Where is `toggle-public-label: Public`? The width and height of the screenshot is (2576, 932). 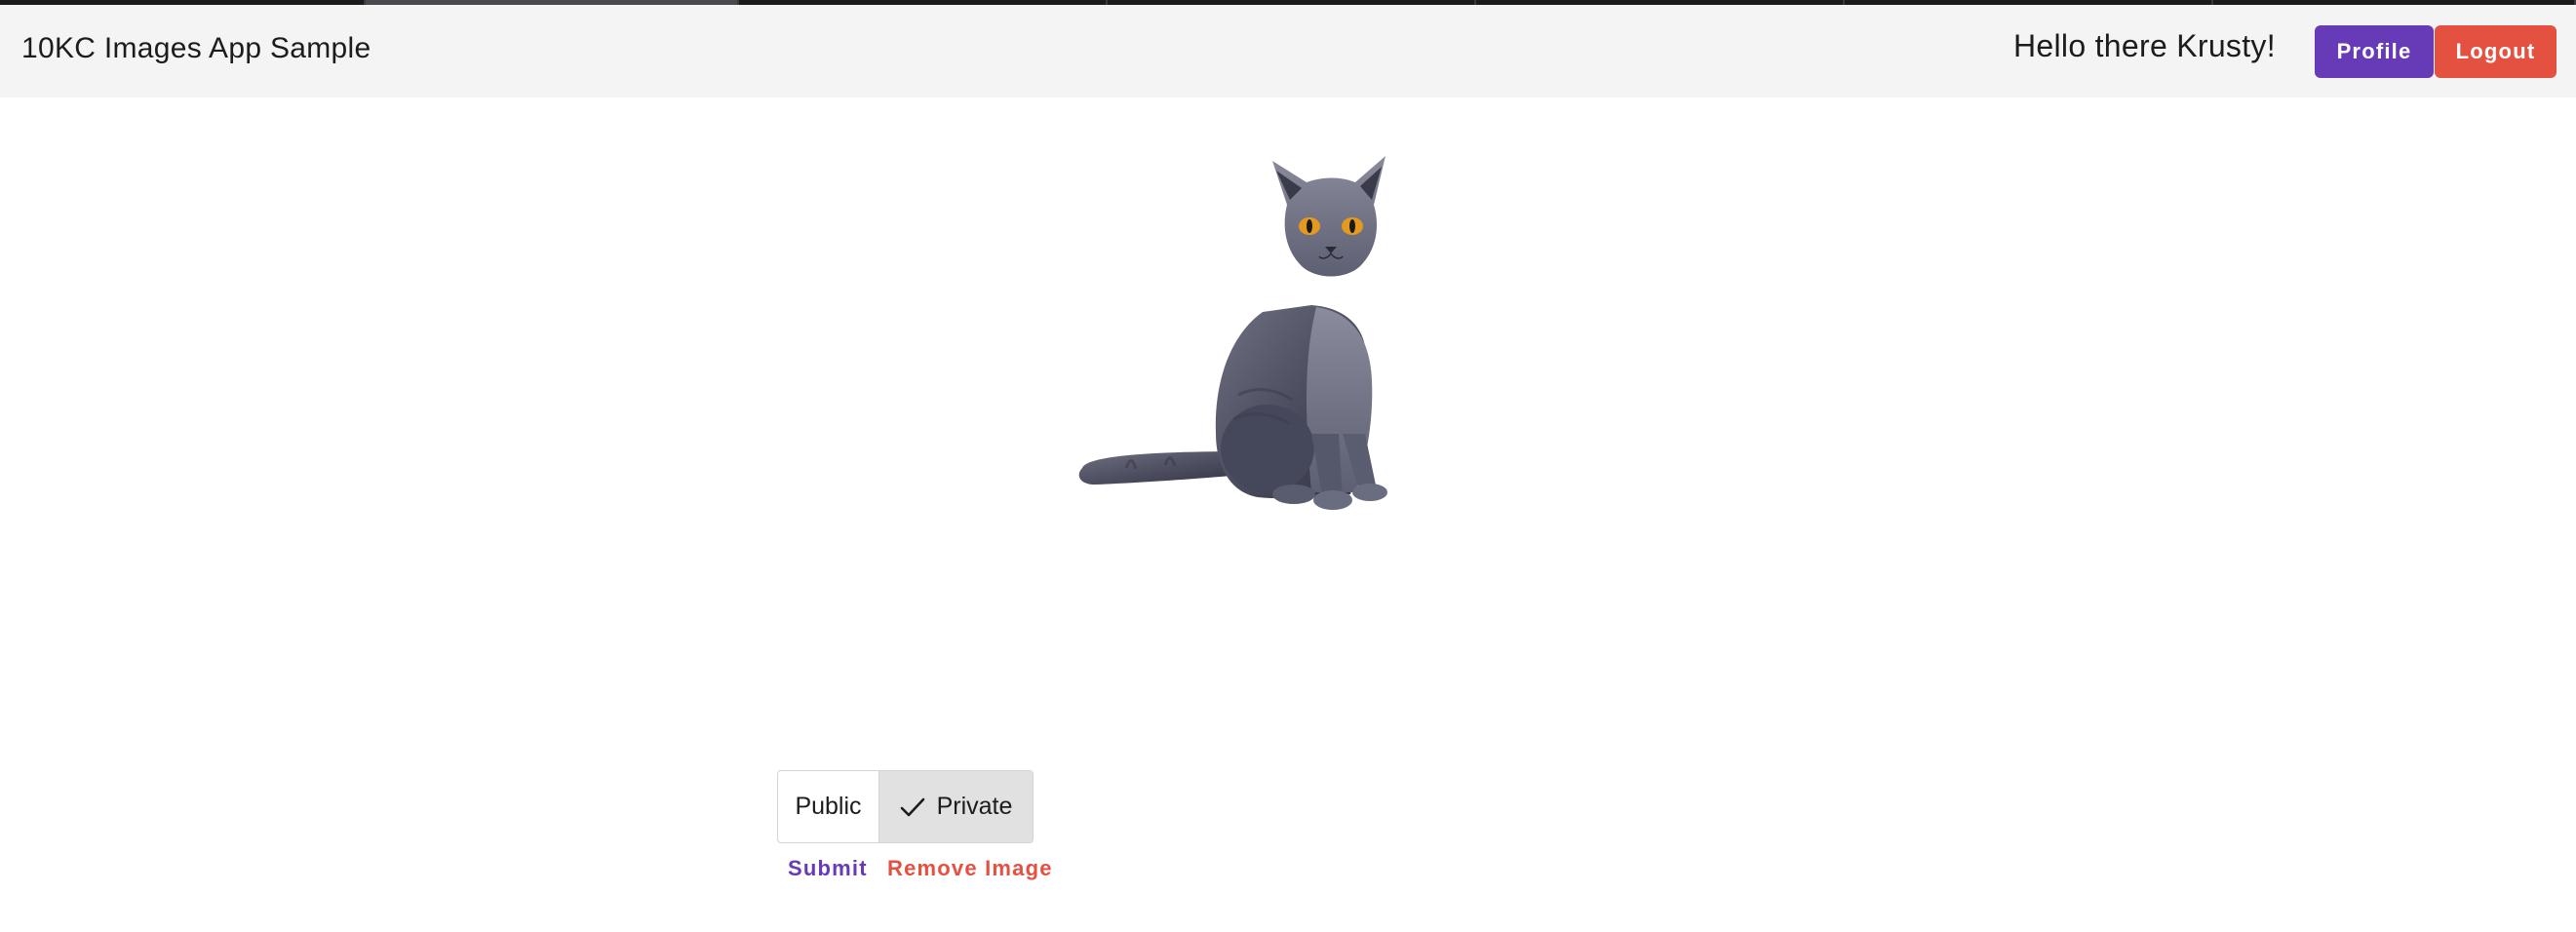 toggle-public-label: Public is located at coordinates (828, 806).